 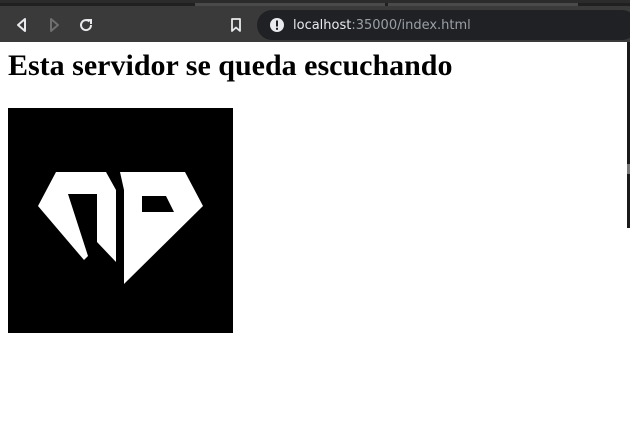 I want to click on url-path: :35000/index.html, so click(x=411, y=25).